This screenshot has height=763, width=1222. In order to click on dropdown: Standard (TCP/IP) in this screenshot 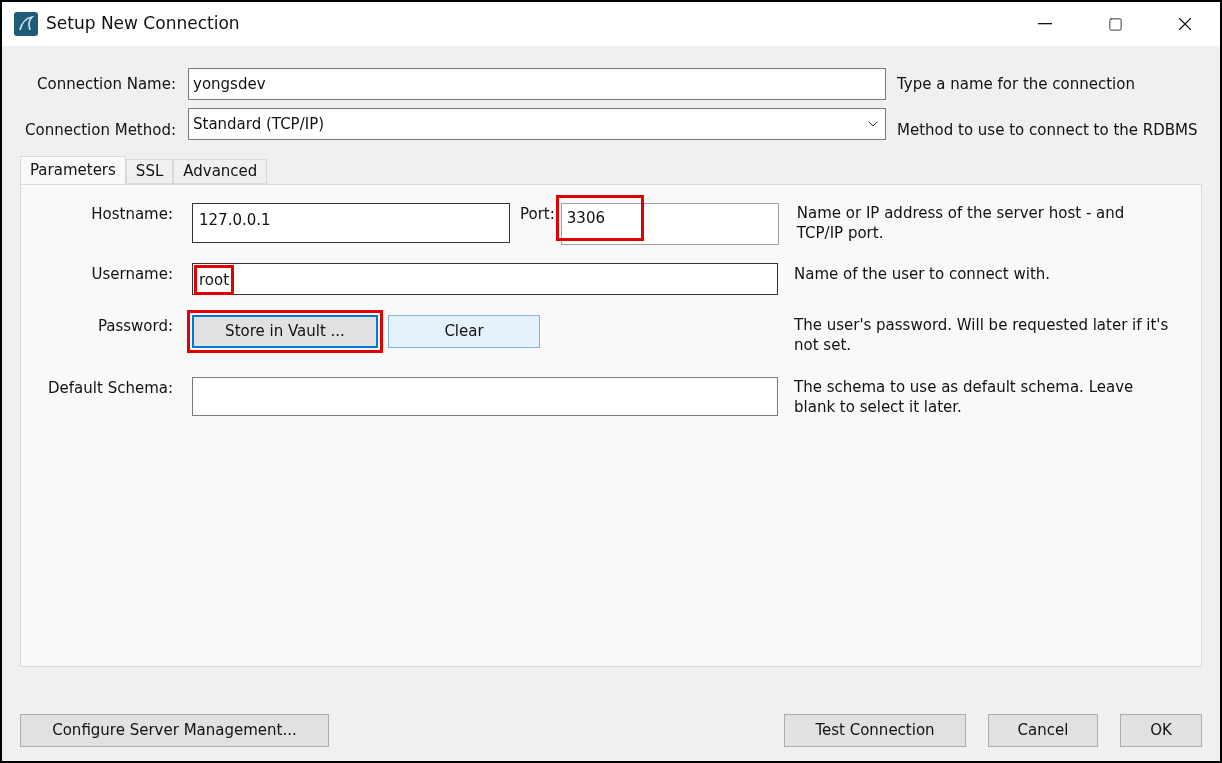, I will do `click(537, 124)`.